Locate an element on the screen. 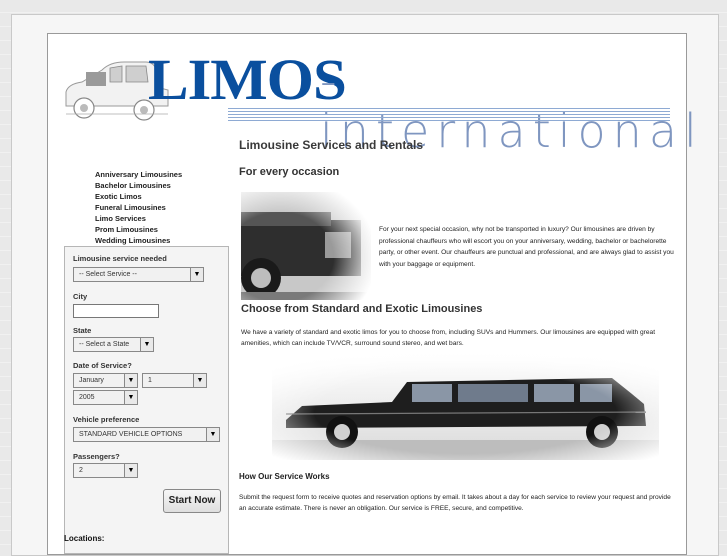  year-select: 2005 ▼ is located at coordinates (105, 397).